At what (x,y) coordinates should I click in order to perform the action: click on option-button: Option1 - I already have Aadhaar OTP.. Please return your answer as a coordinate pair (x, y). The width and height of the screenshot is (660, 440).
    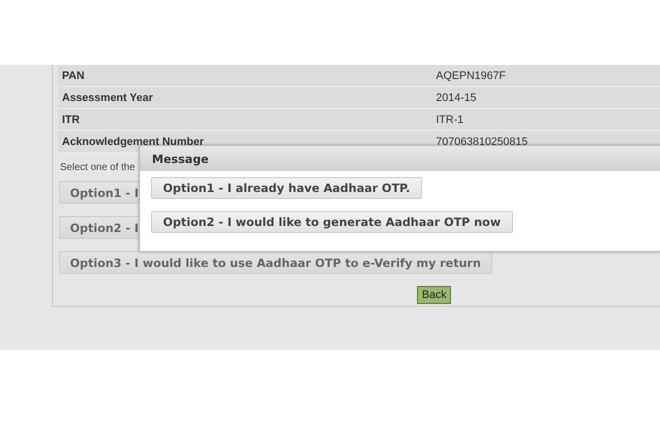
    Looking at the image, I should click on (286, 188).